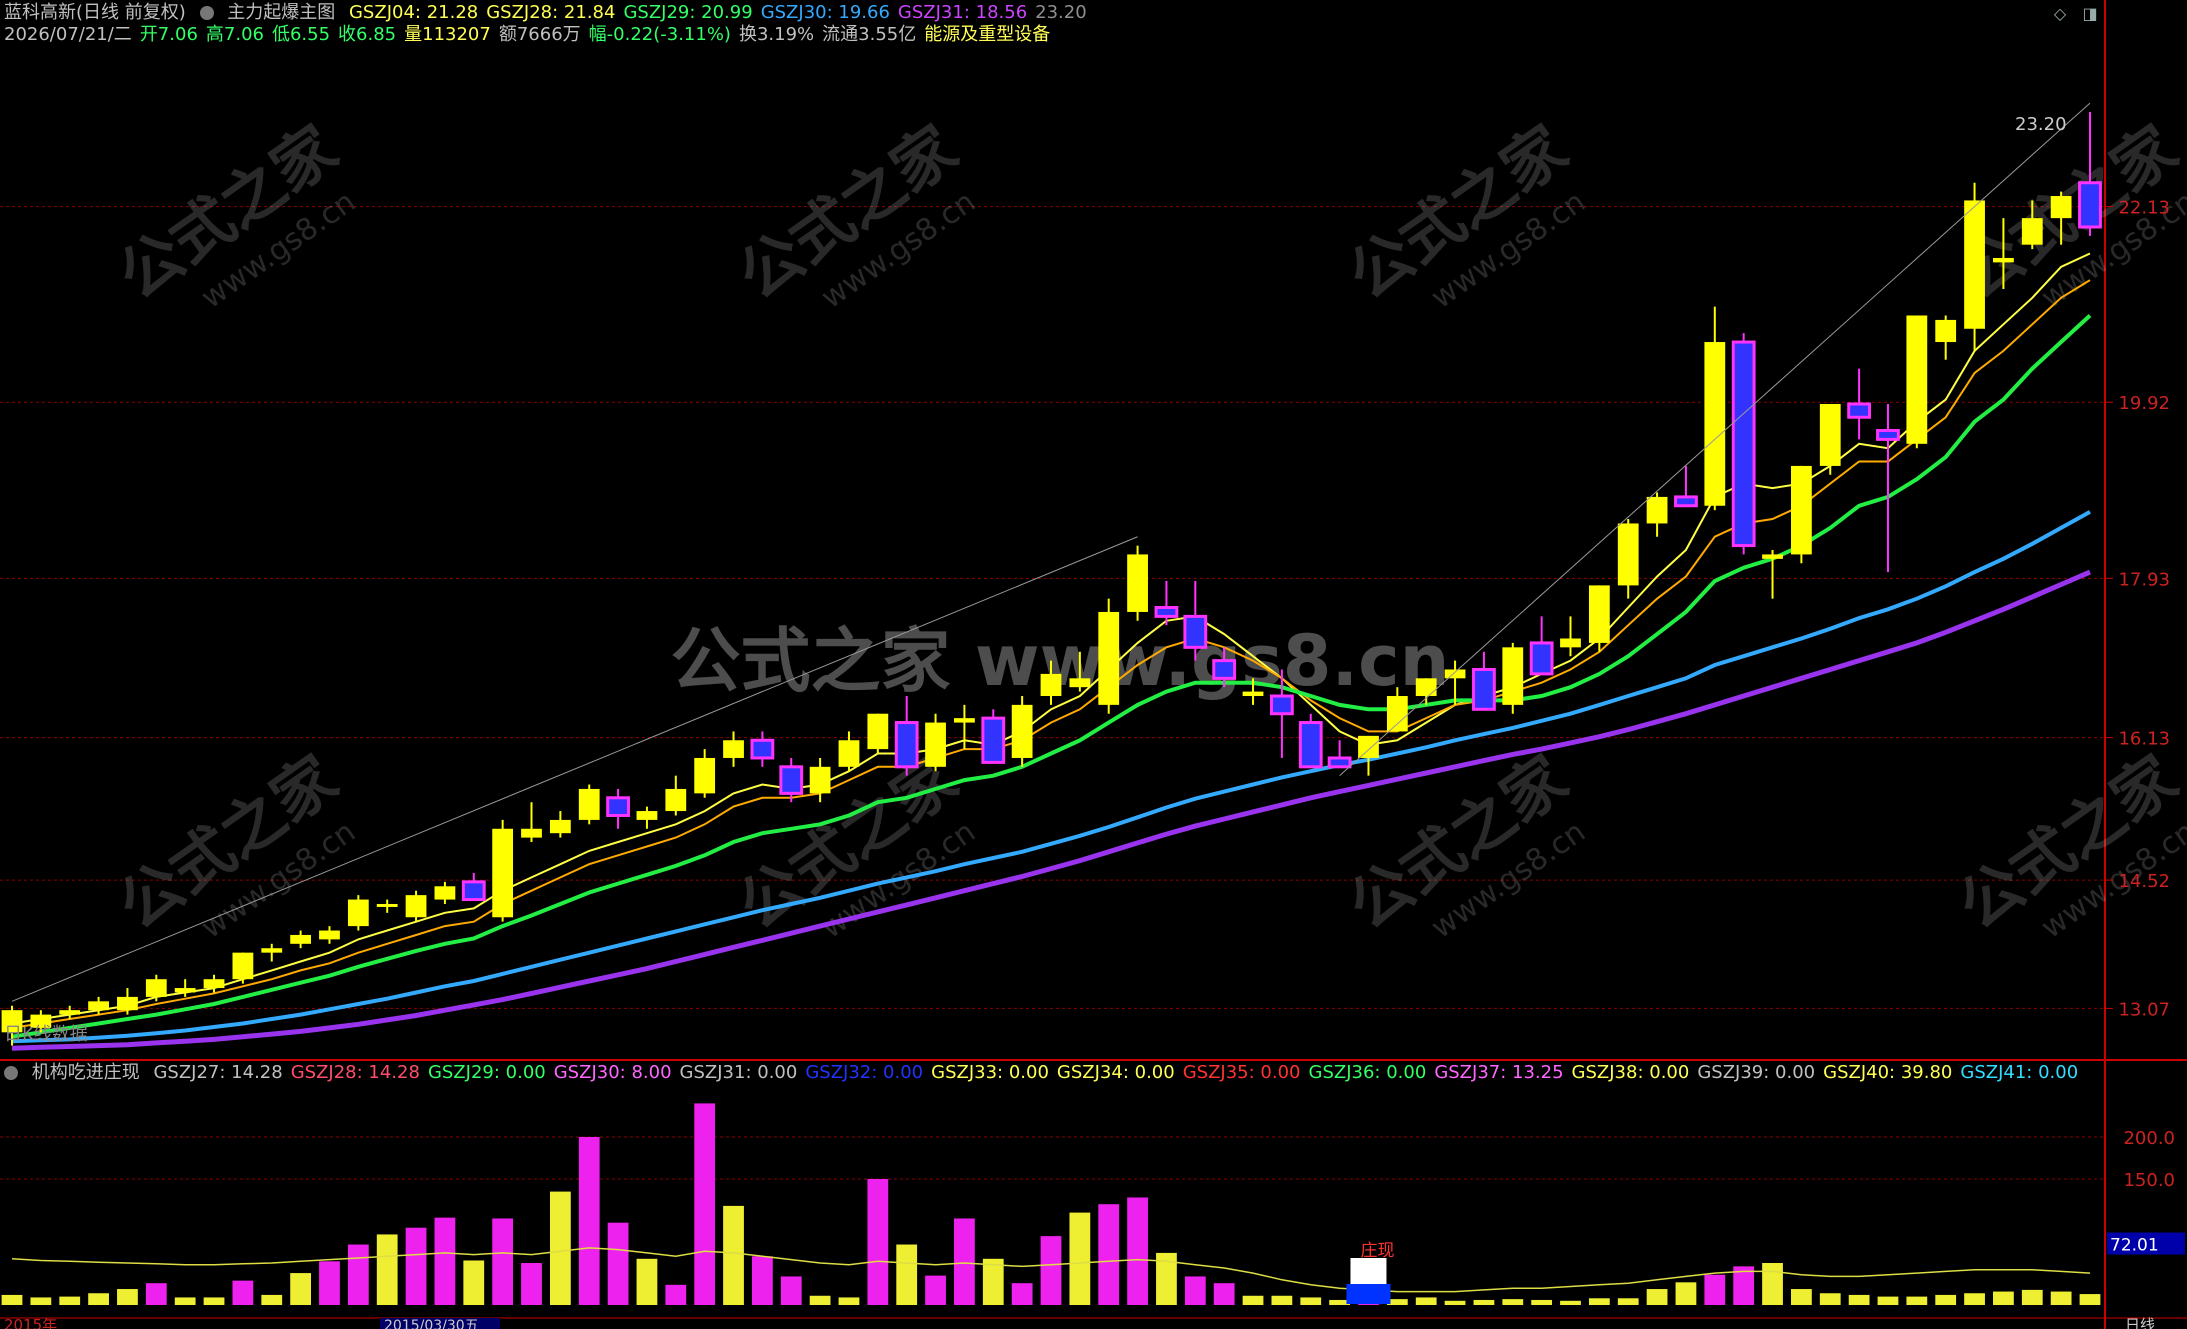 The image size is (2187, 1329). Describe the element at coordinates (46, 1034) in the screenshot. I see `data-label: 日K线数据` at that location.